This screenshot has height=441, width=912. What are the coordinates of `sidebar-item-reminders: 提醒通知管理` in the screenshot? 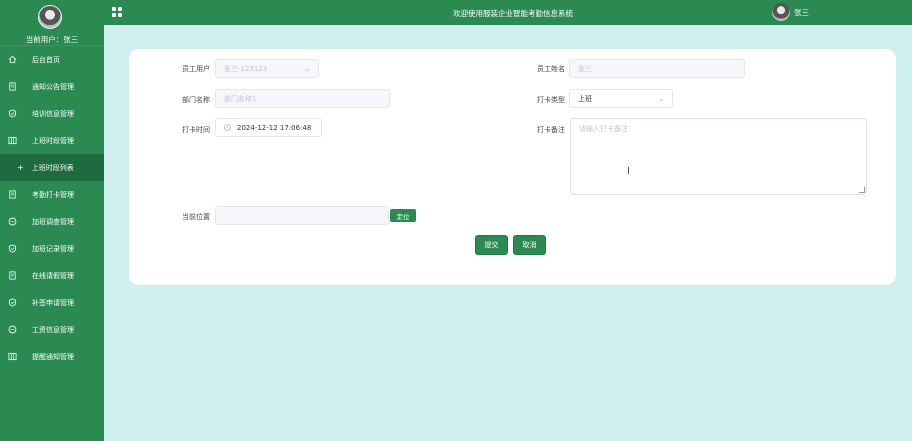 It's located at (52, 356).